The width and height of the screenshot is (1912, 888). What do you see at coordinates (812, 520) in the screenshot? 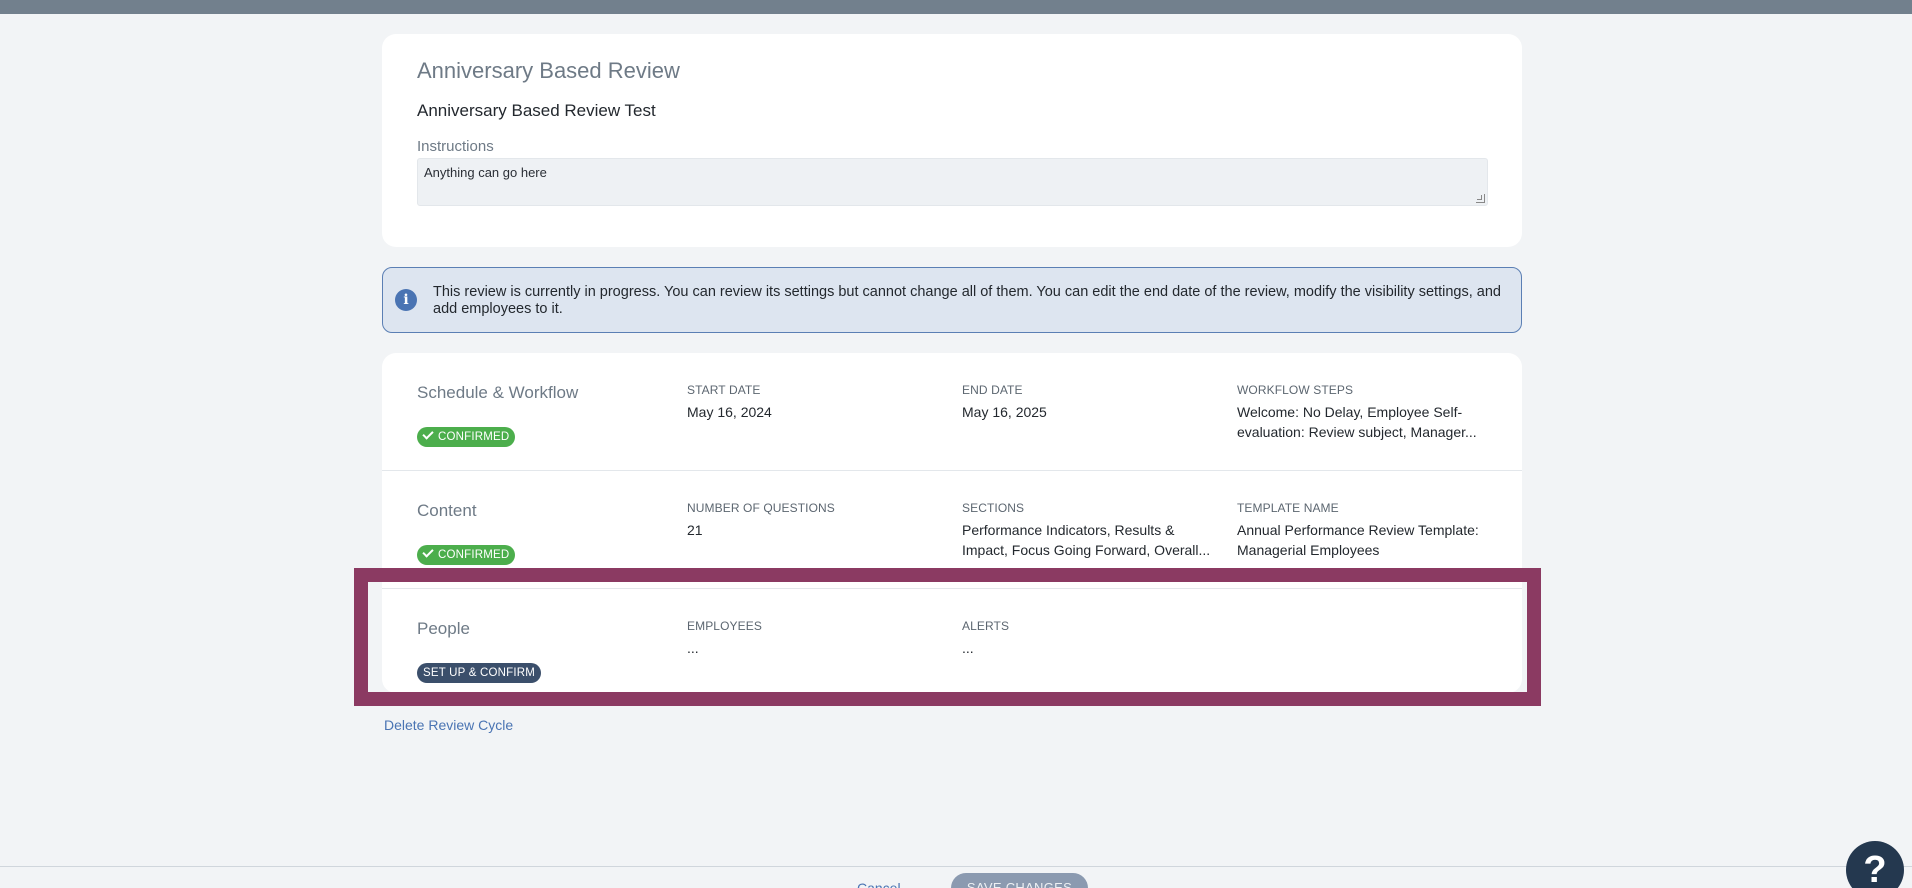
I see `number-of-questions-column: NUMBER OF QUESTIONS 21` at bounding box center [812, 520].